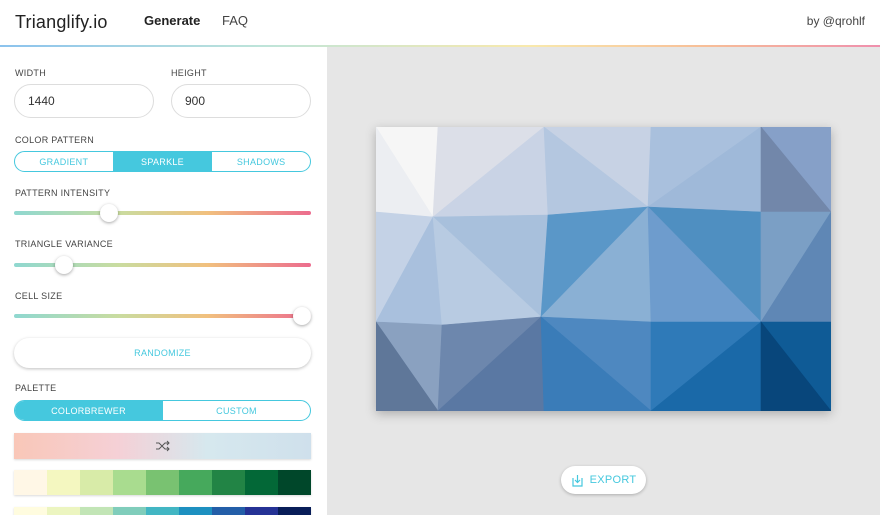 The height and width of the screenshot is (515, 880). I want to click on color-pattern-toggle: GRADIENT SPARKLE SHADOWS, so click(162, 161).